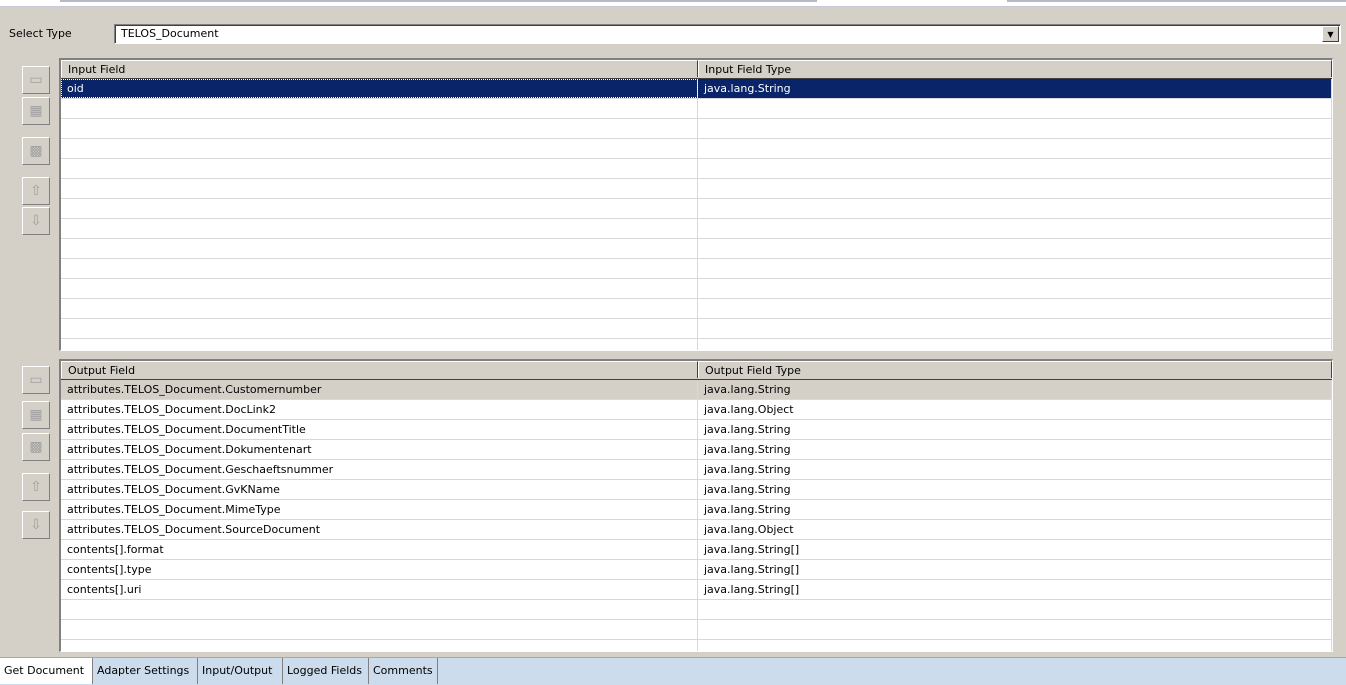 The height and width of the screenshot is (685, 1346). What do you see at coordinates (240, 671) in the screenshot?
I see `tab-input-output: Input/Output` at bounding box center [240, 671].